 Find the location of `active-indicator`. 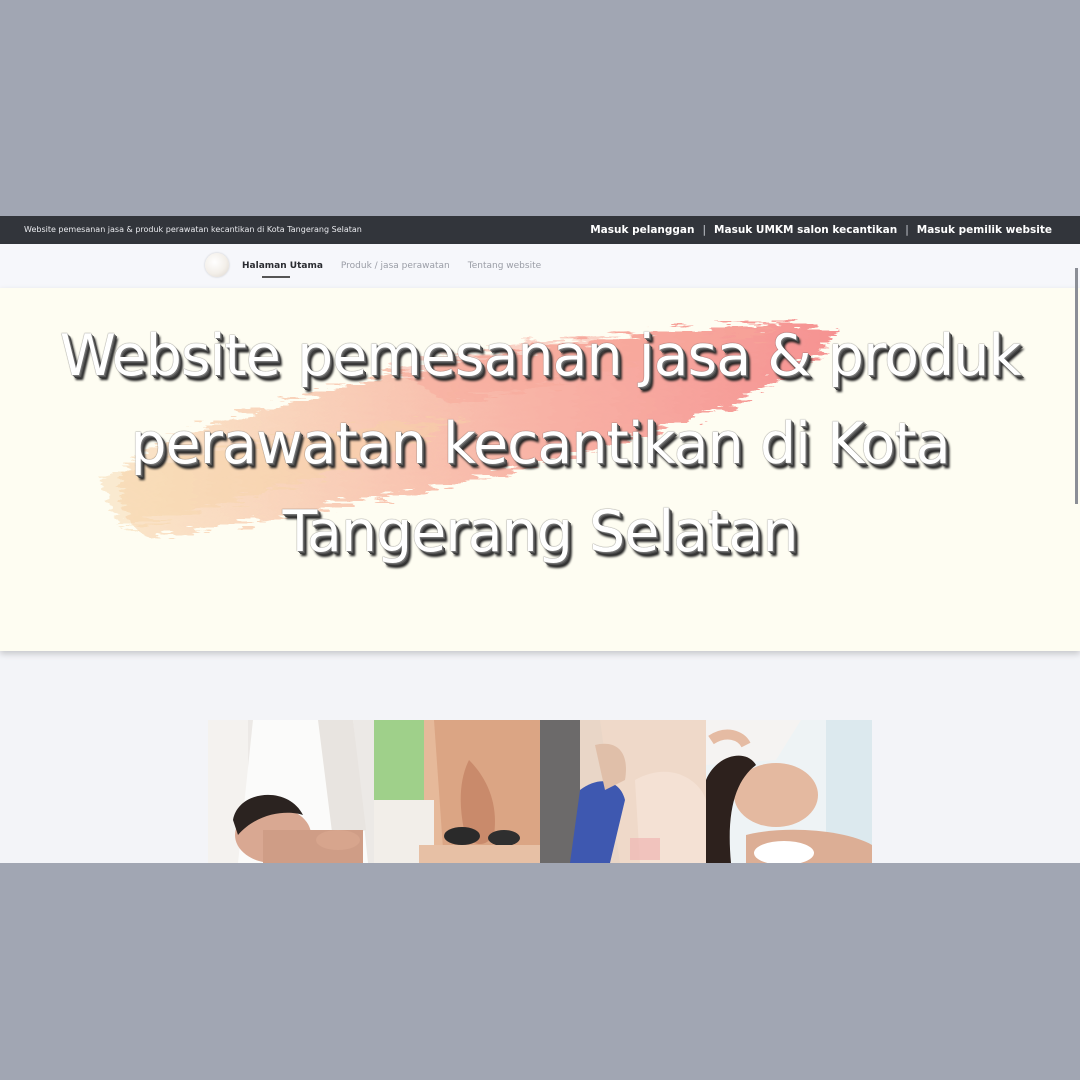

active-indicator is located at coordinates (276, 277).